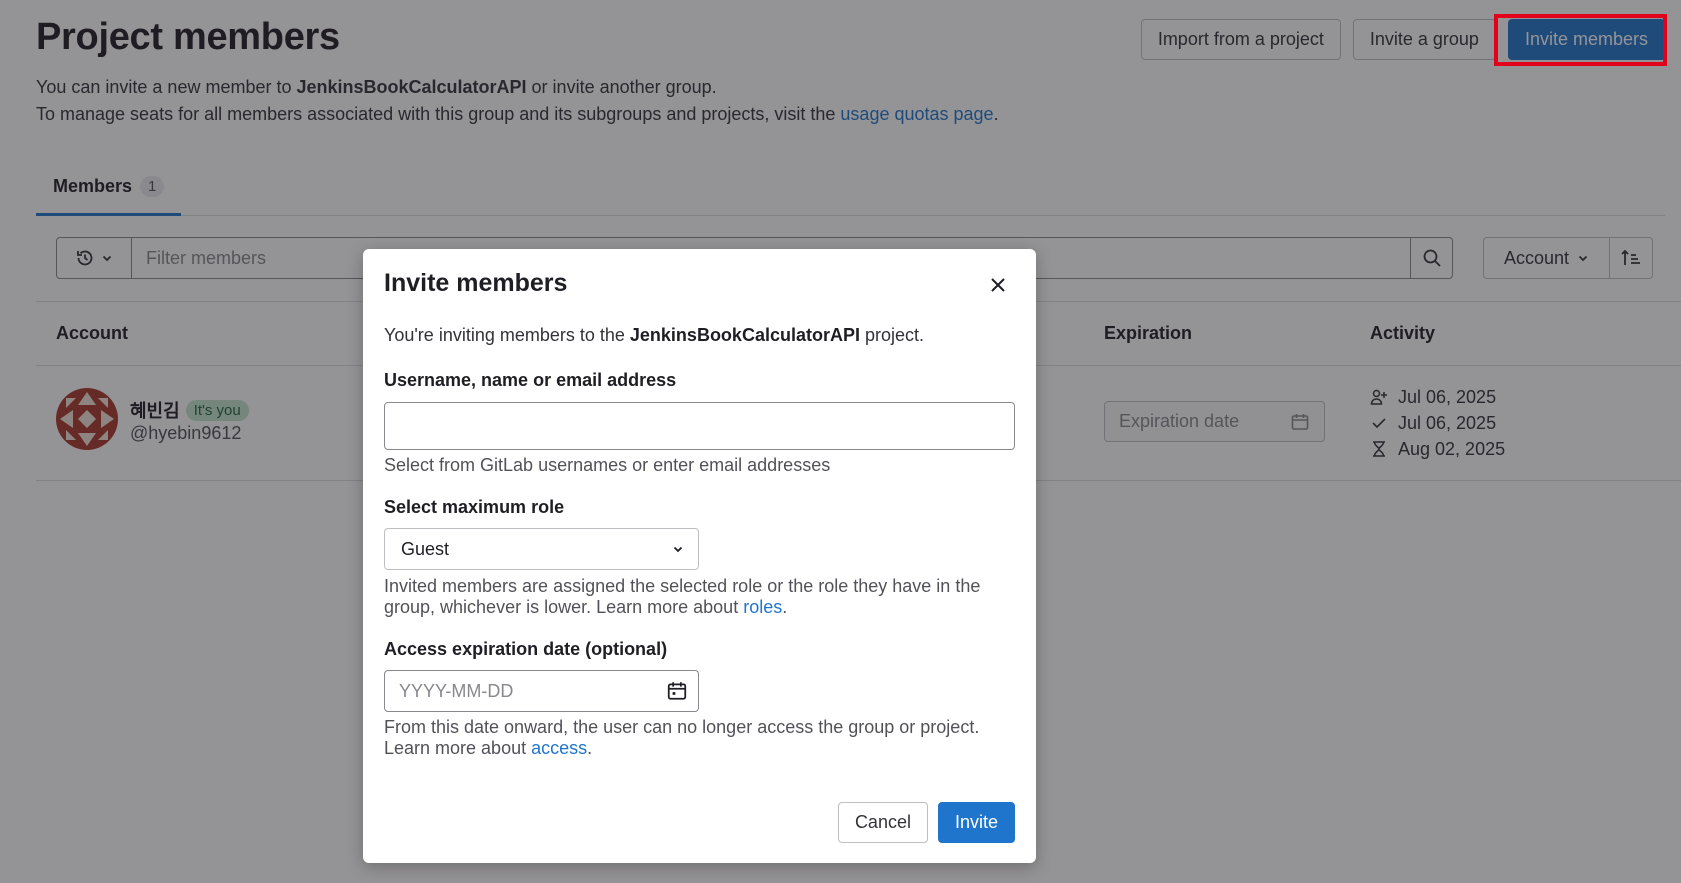 The image size is (1681, 883). I want to click on role-selected-value: Guest, so click(425, 548).